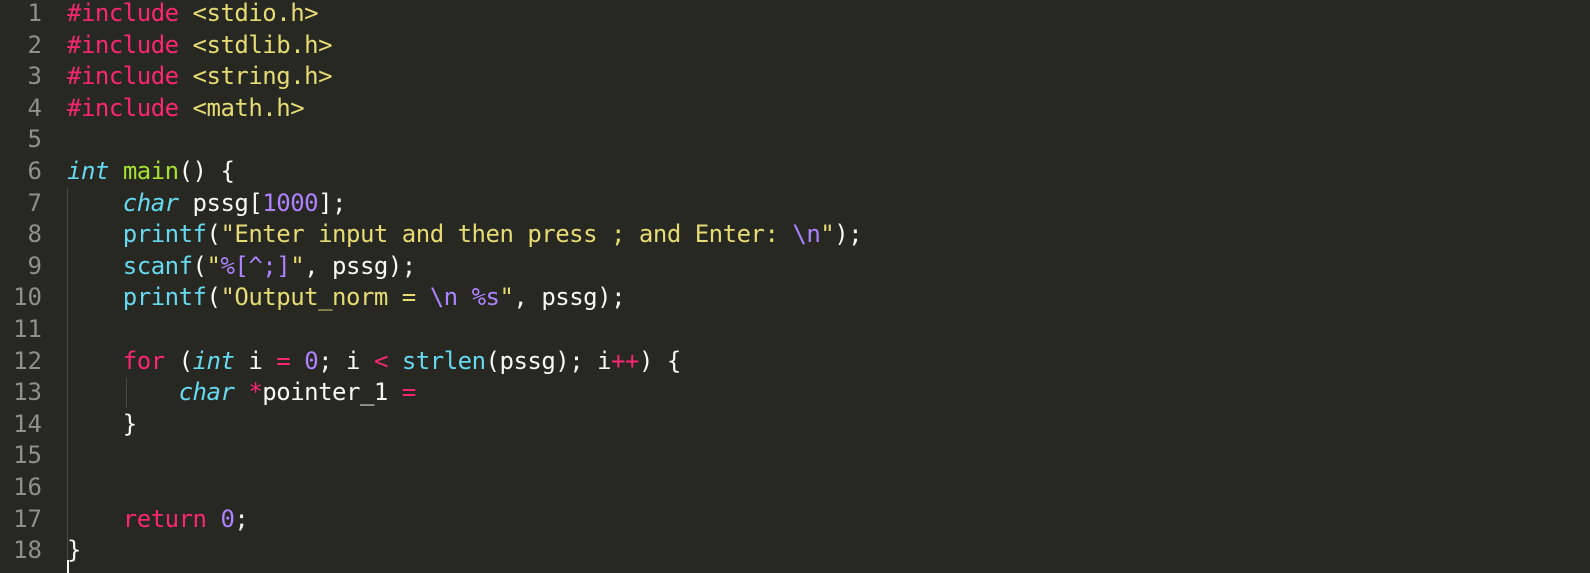 The height and width of the screenshot is (573, 1590). Describe the element at coordinates (795, 46) in the screenshot. I see `code-line: 2 #include <stdlib.h>` at that location.